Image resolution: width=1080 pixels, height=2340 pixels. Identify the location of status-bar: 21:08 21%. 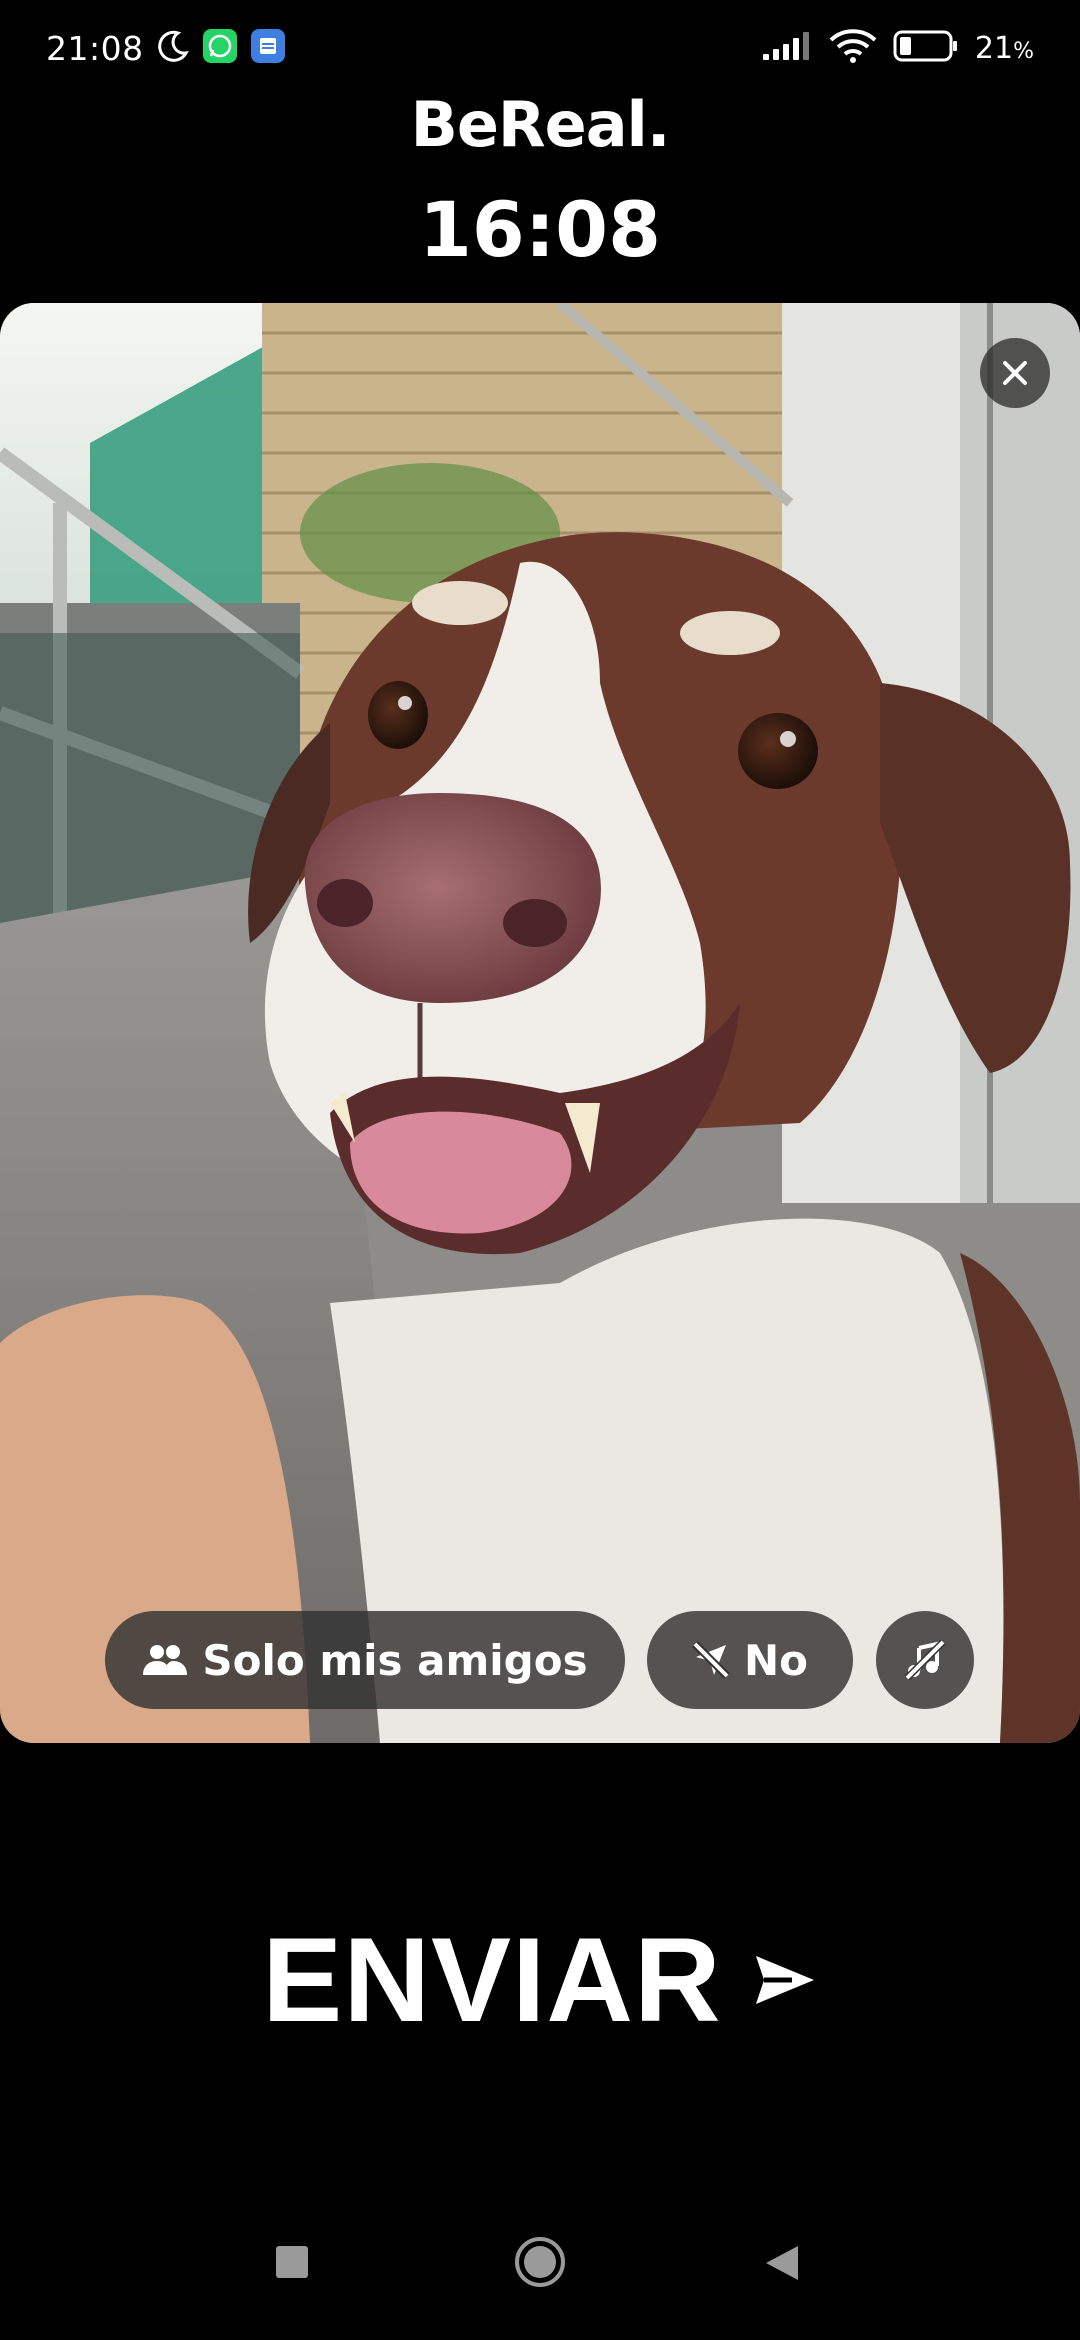
(540, 50).